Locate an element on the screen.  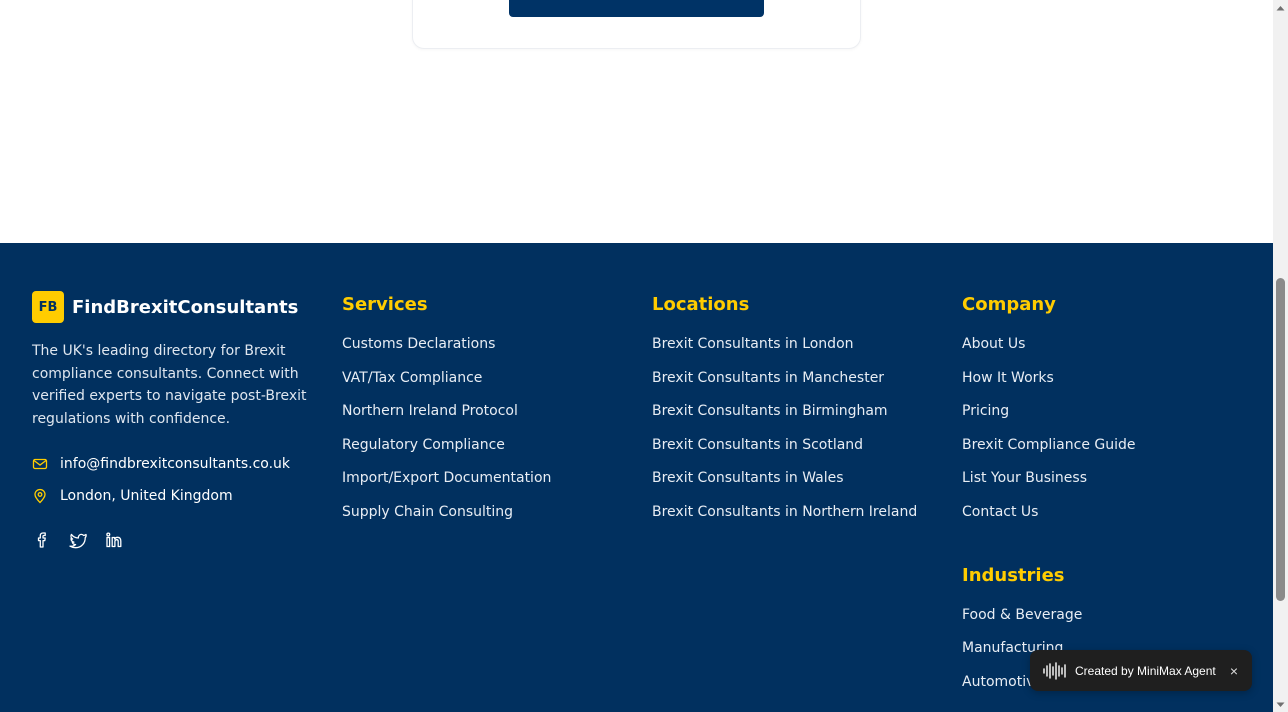
footer-link: Brexit Compliance Guide is located at coordinates (1107, 453).